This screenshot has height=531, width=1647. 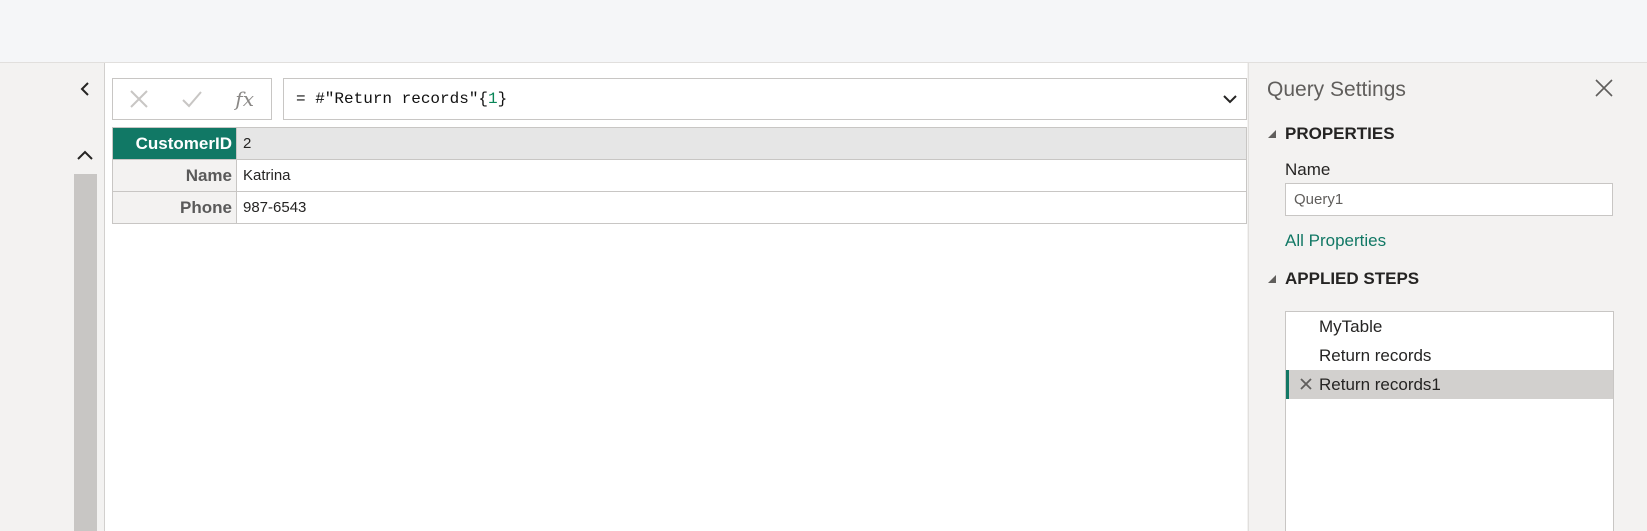 I want to click on chevron-up-icon, so click(x=85, y=155).